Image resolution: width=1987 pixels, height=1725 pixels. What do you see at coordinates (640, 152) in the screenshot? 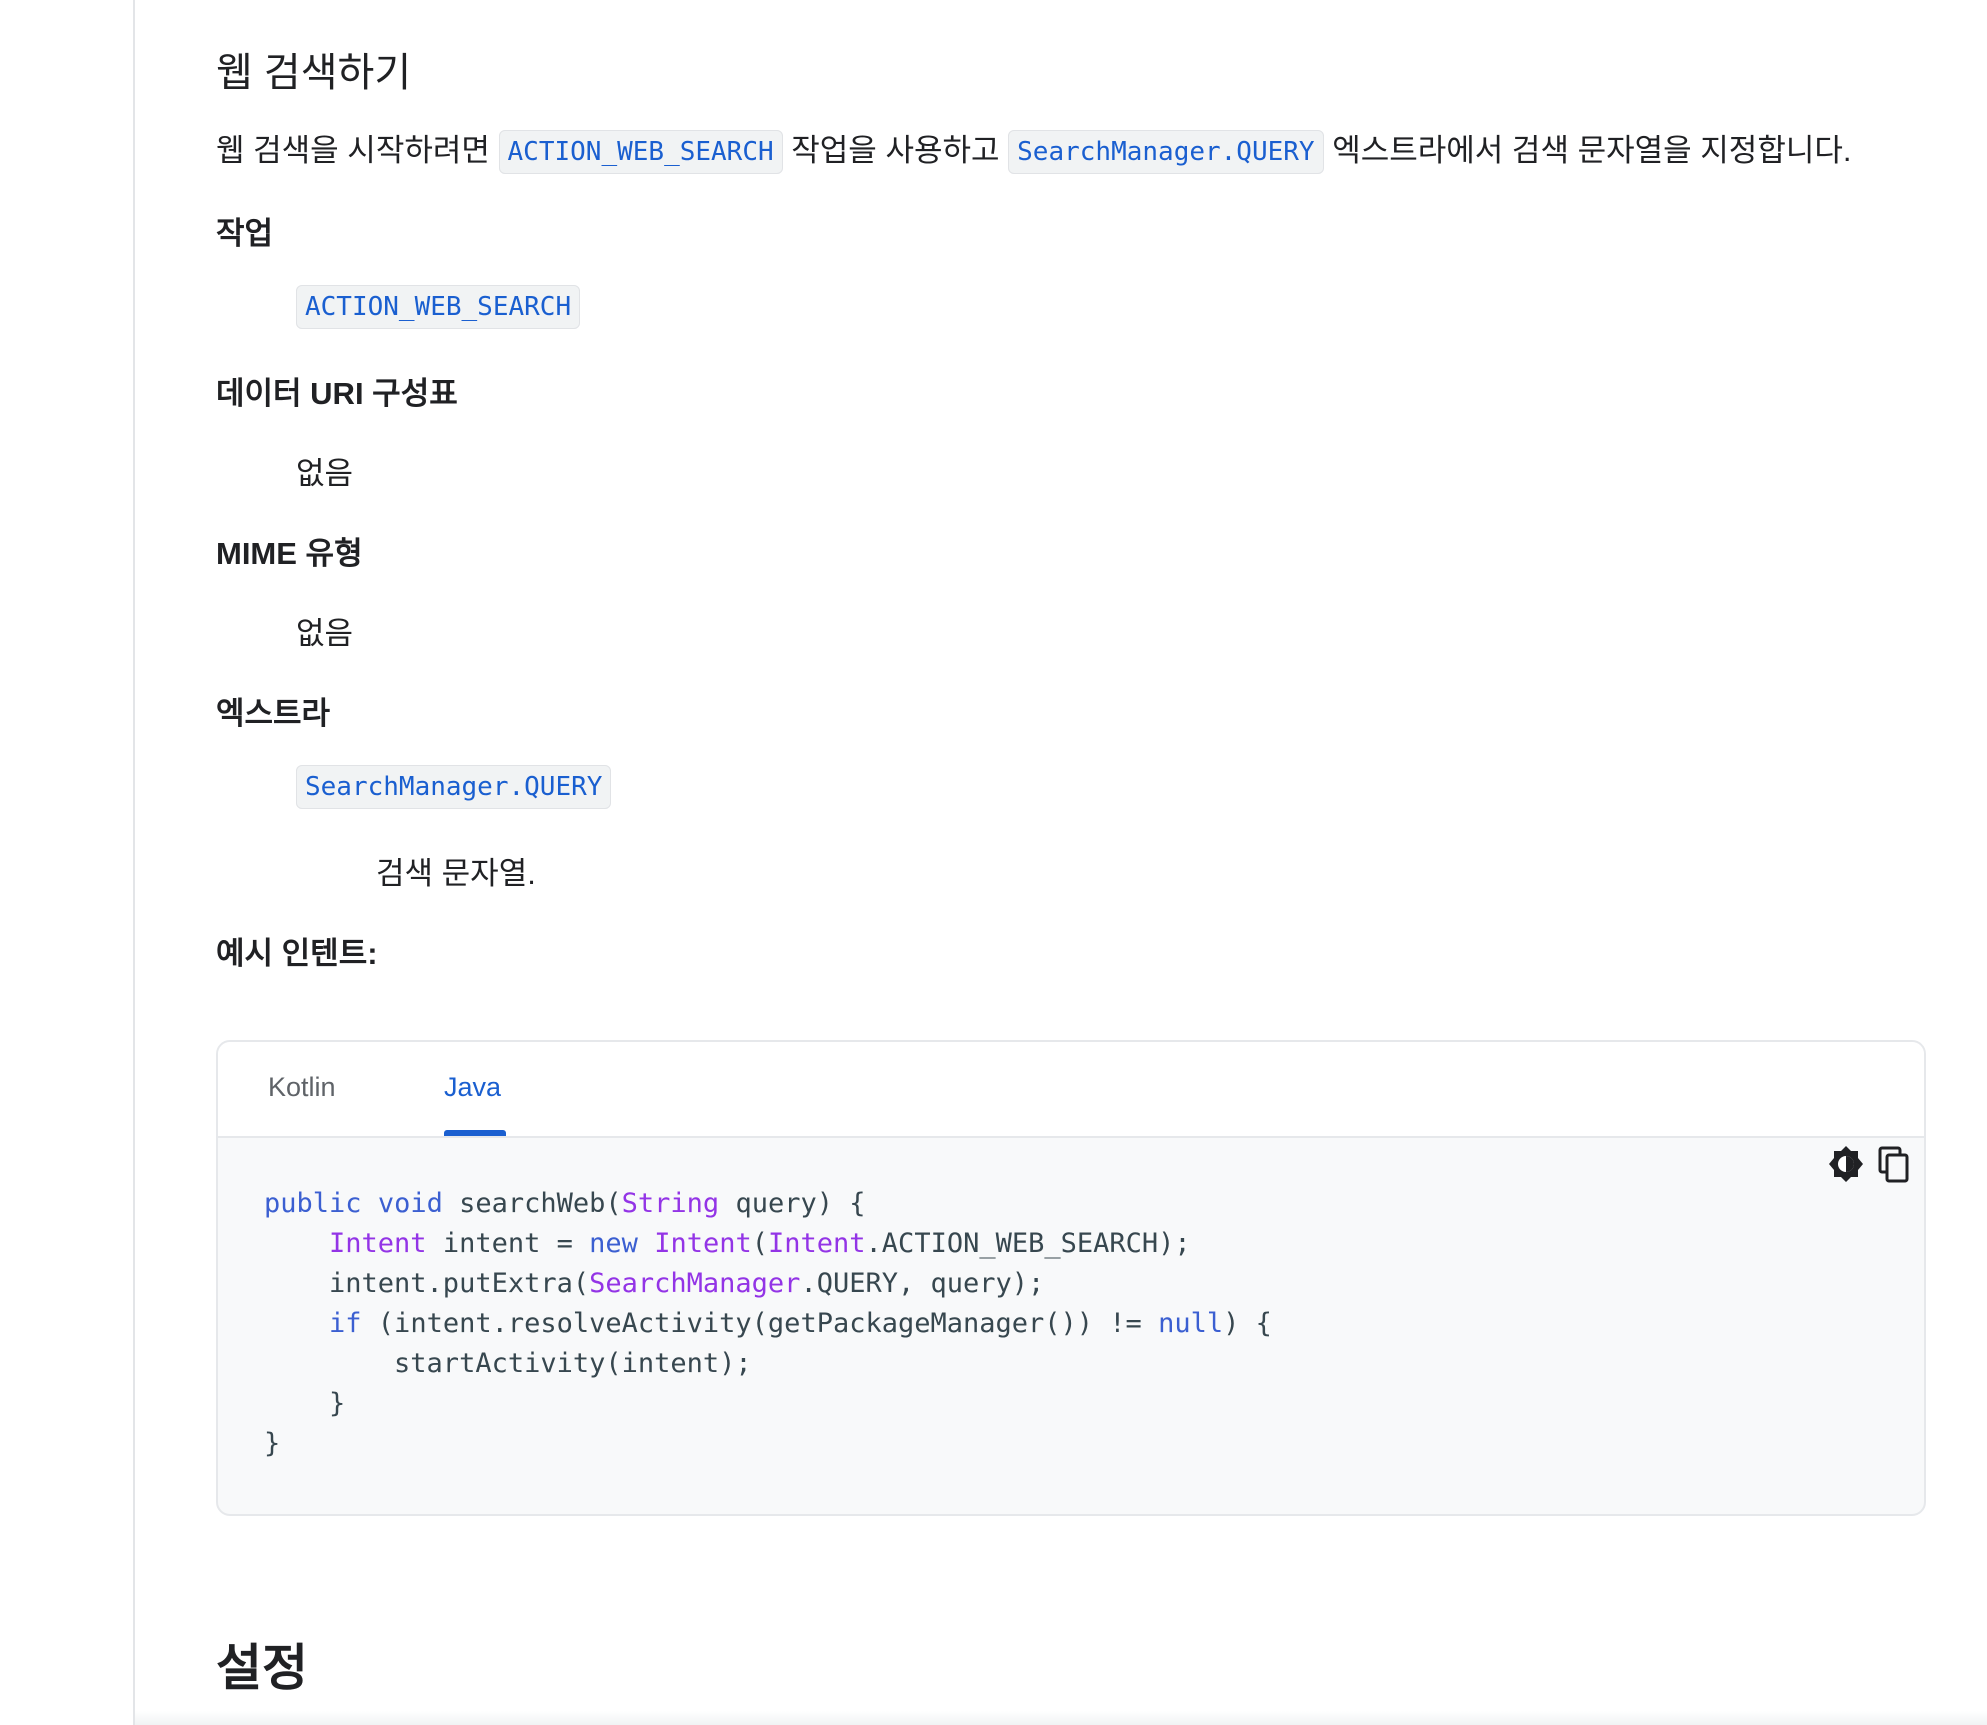
I see `action-web-search-link: ACTION_WEB_SEARCH` at bounding box center [640, 152].